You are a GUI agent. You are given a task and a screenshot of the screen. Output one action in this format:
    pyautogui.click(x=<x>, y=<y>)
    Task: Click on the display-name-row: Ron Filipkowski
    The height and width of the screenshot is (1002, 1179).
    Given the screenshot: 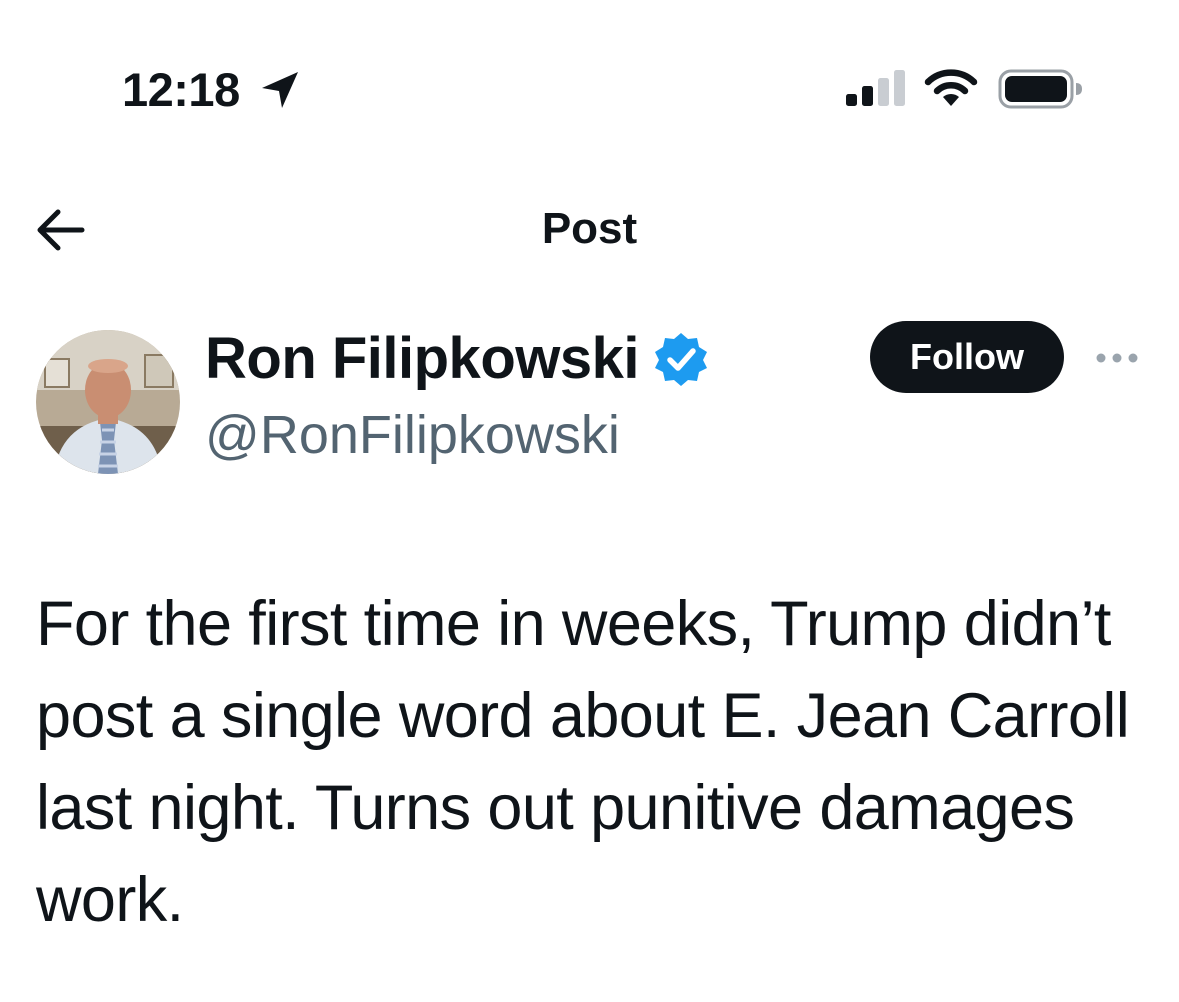 What is the action you would take?
    pyautogui.click(x=457, y=359)
    